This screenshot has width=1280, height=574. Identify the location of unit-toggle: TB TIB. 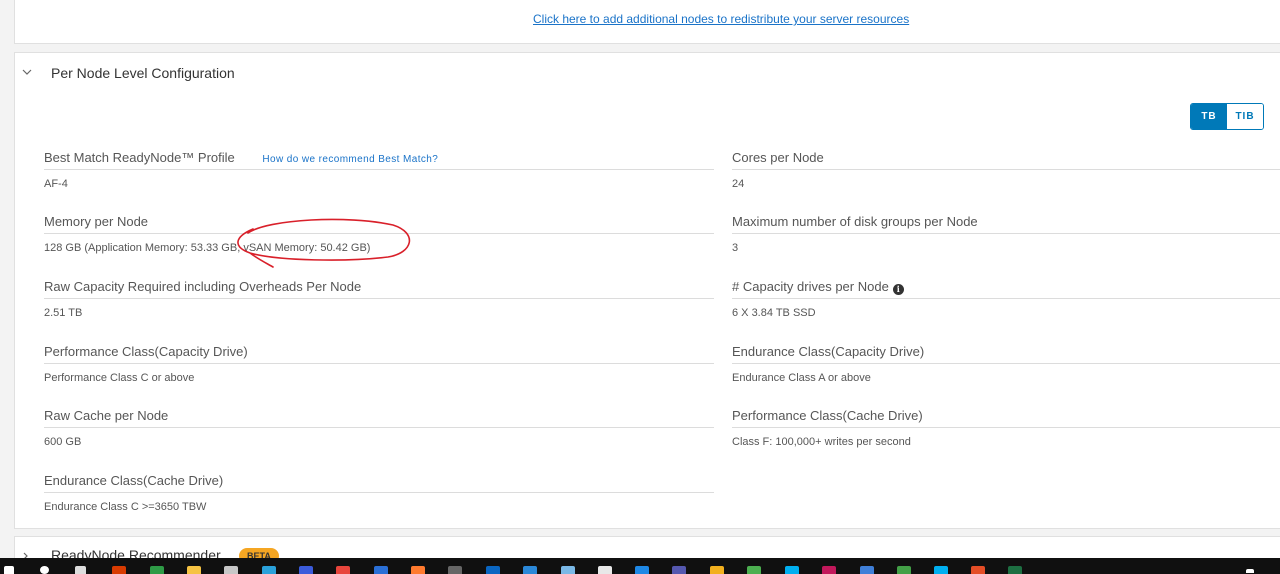
(1227, 116).